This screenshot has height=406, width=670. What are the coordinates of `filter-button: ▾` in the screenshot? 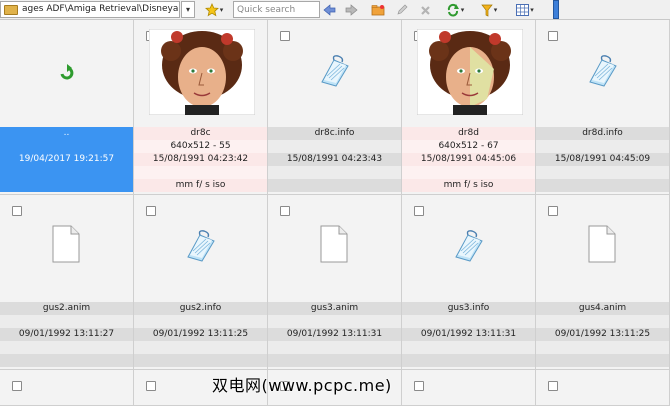 It's located at (489, 10).